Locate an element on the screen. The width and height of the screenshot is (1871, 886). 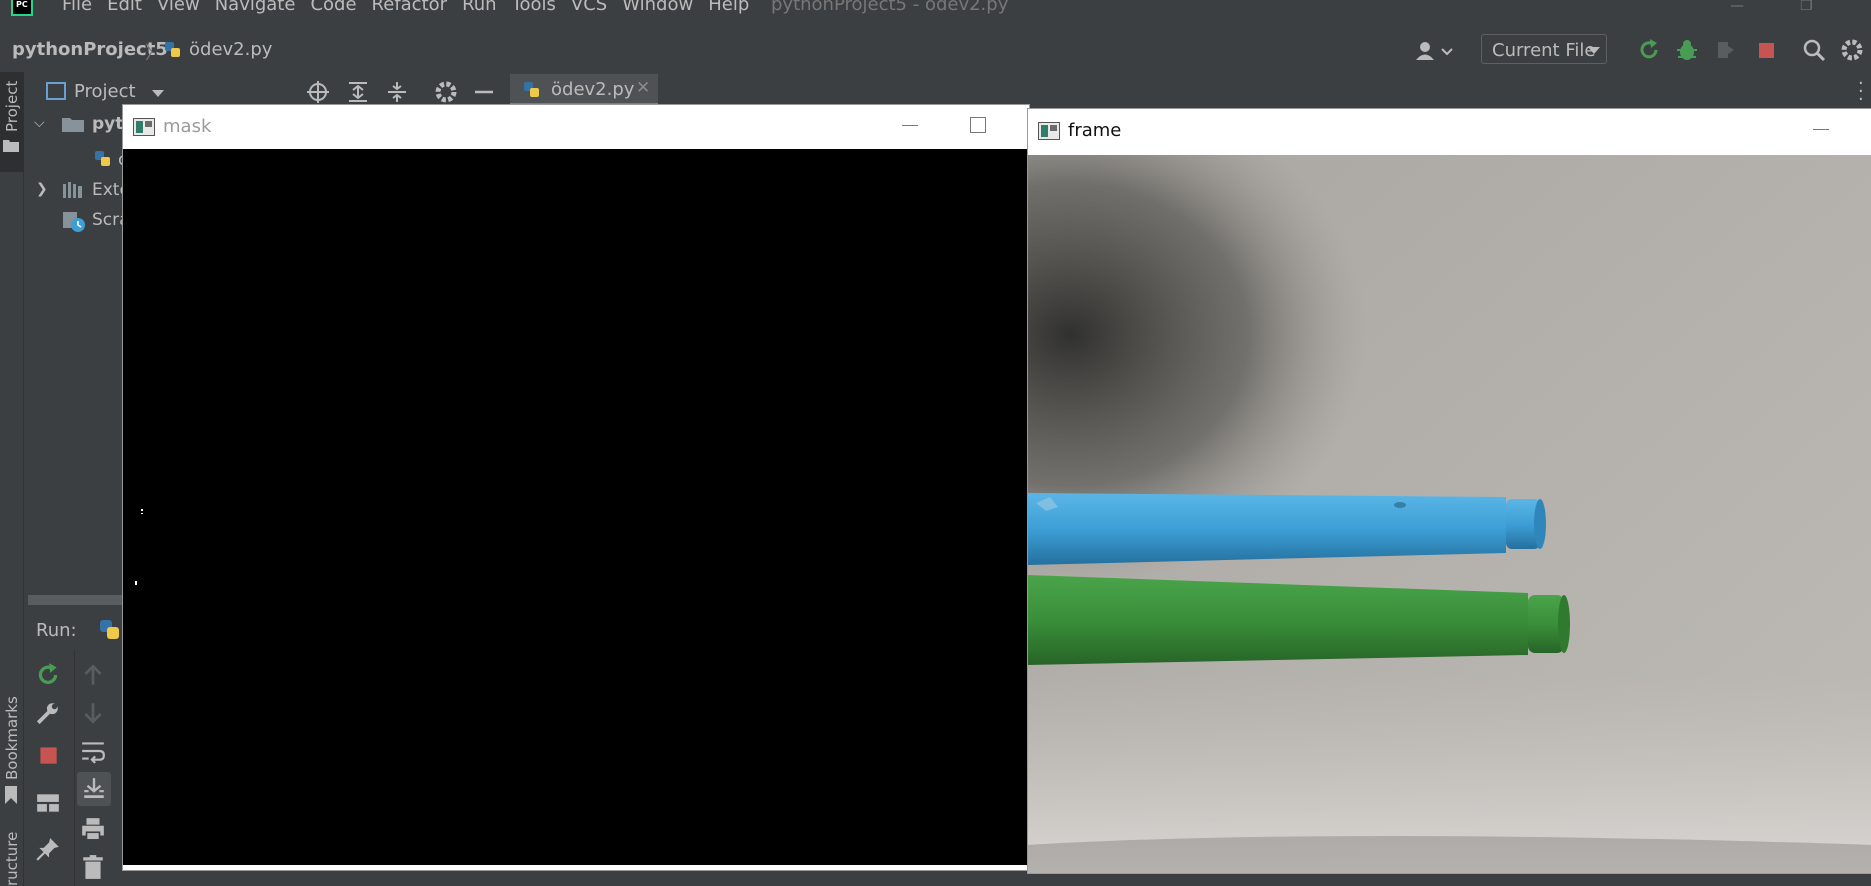
menu-navigate: Navigate is located at coordinates (255, 7).